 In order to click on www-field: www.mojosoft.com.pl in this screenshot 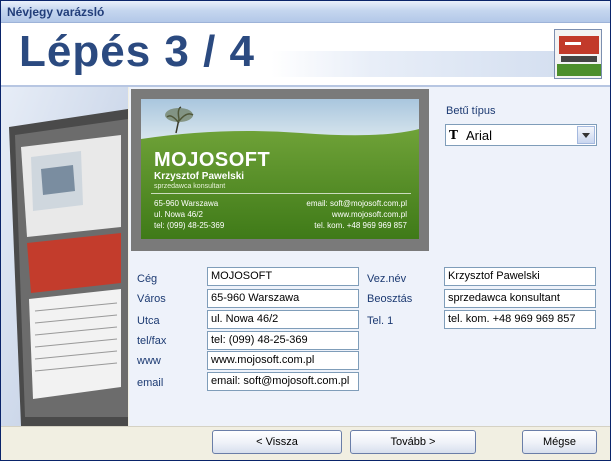, I will do `click(283, 360)`.